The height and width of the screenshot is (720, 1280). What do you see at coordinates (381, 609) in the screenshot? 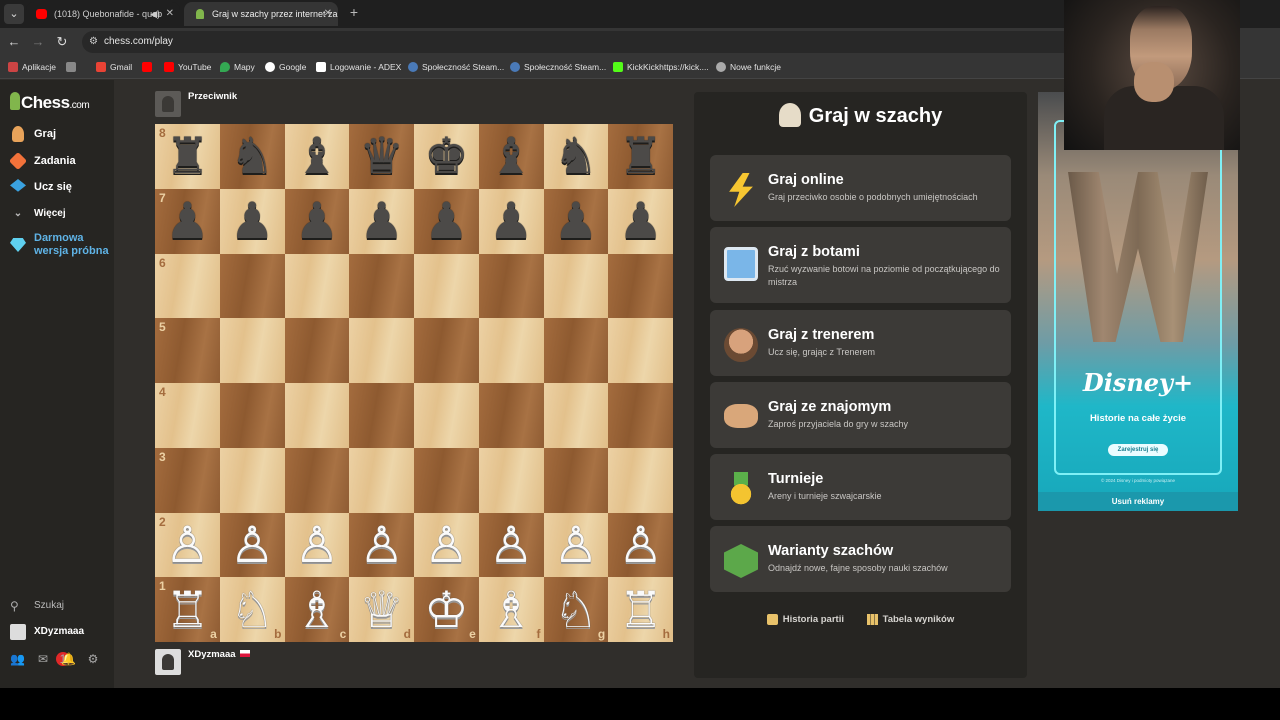
I see `square-d1: d ♕` at bounding box center [381, 609].